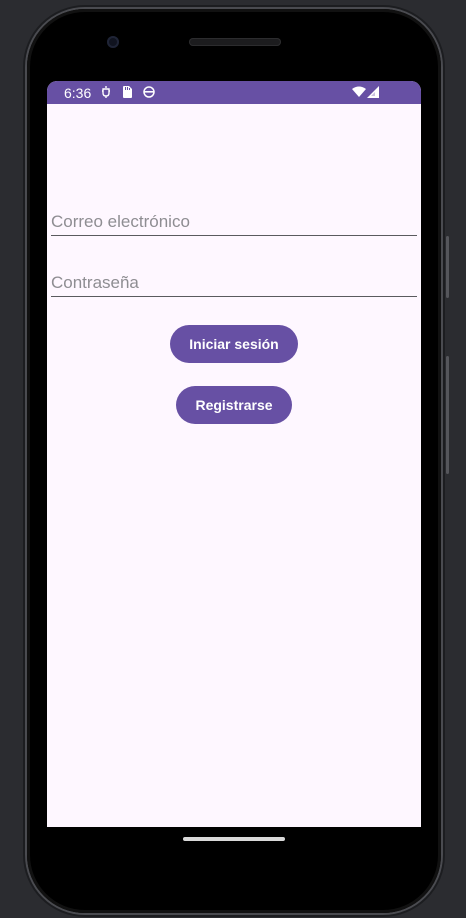 The height and width of the screenshot is (918, 466). What do you see at coordinates (373, 92) in the screenshot?
I see `signal-icon` at bounding box center [373, 92].